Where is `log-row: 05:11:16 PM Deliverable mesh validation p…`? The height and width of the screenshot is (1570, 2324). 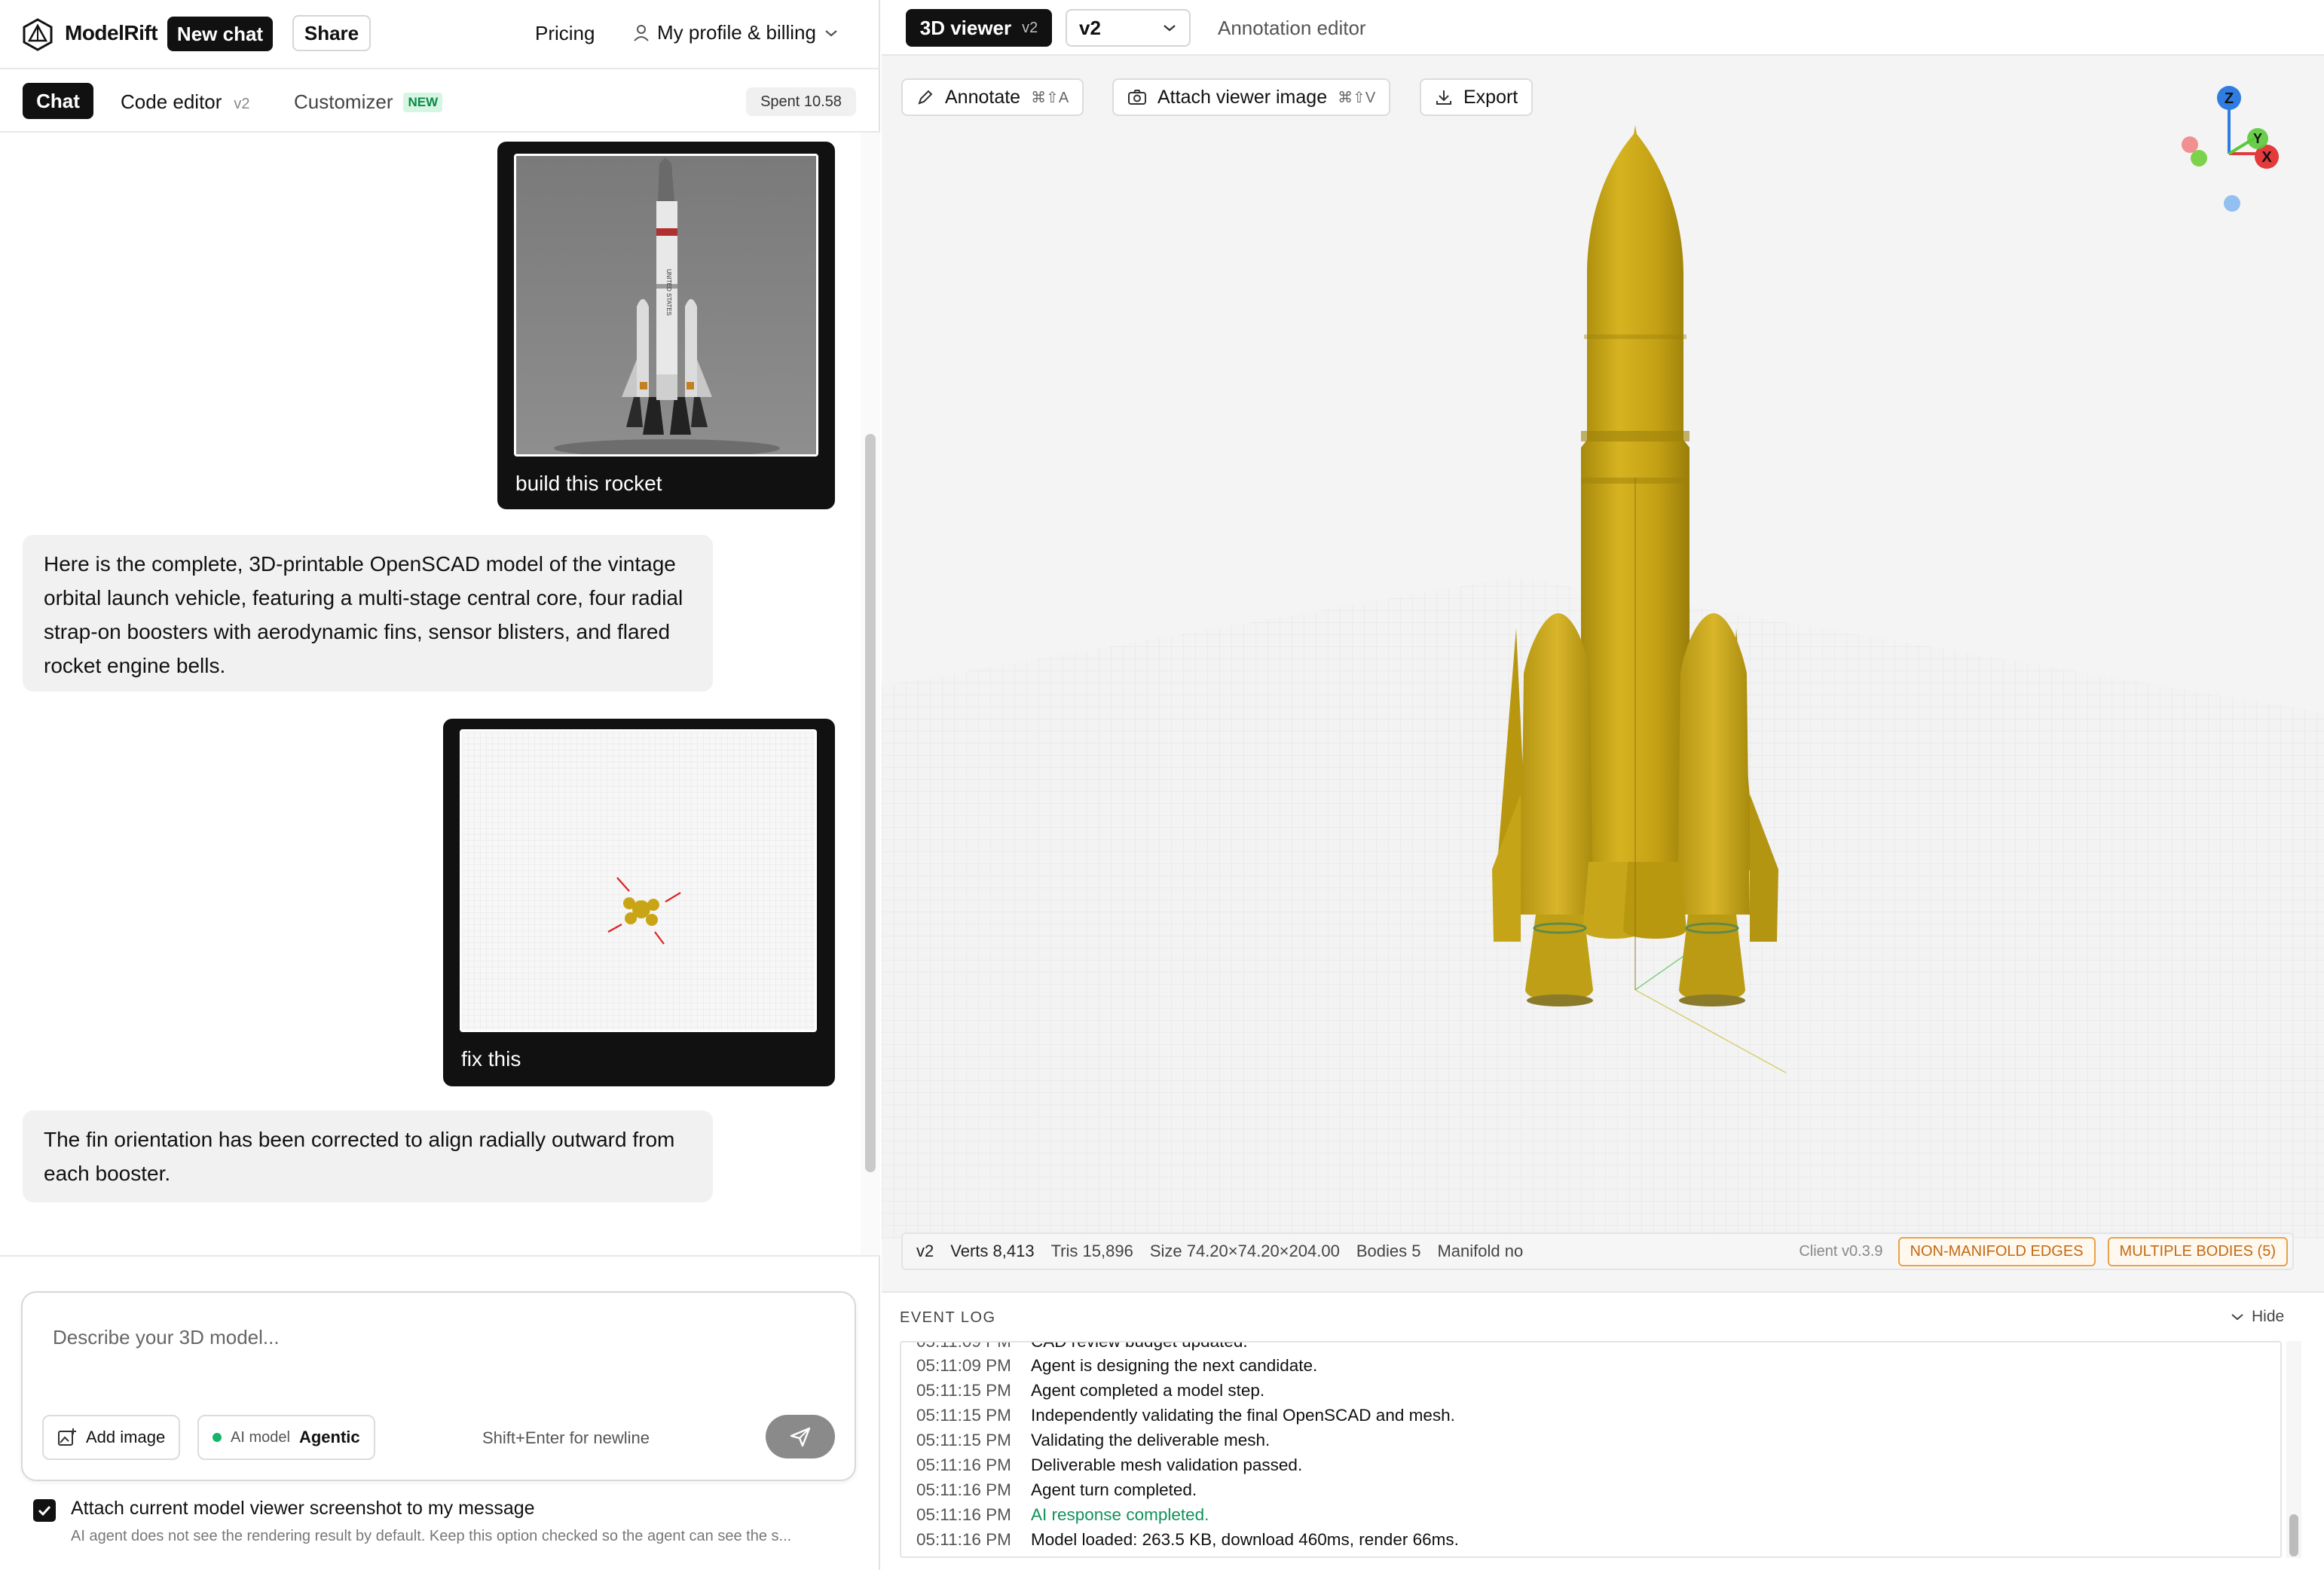
log-row: 05:11:16 PM Deliverable mesh validation p… is located at coordinates (1109, 1465).